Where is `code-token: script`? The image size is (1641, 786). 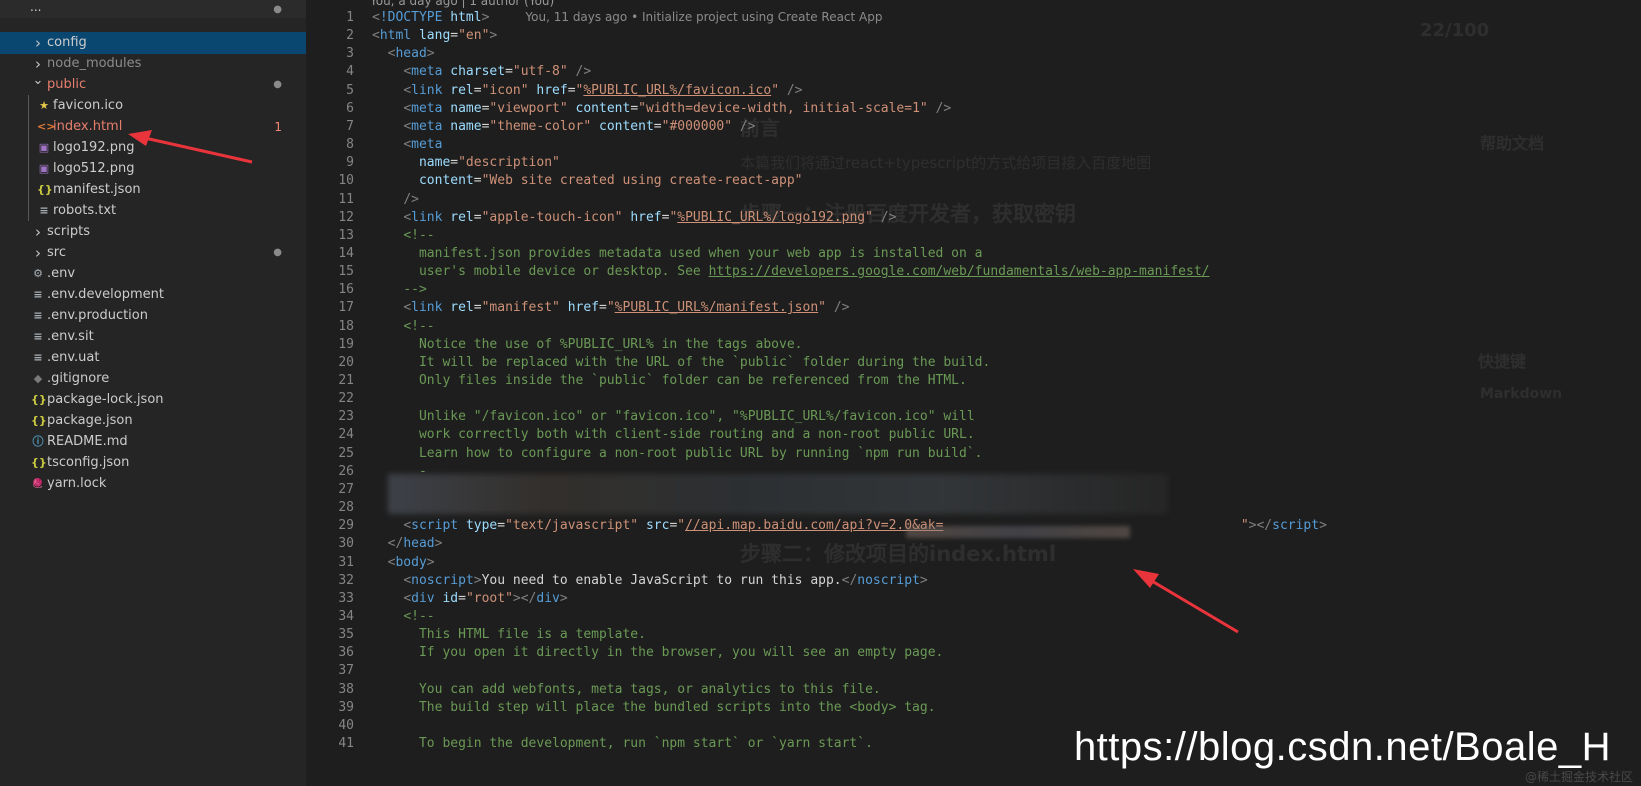 code-token: script is located at coordinates (1296, 526).